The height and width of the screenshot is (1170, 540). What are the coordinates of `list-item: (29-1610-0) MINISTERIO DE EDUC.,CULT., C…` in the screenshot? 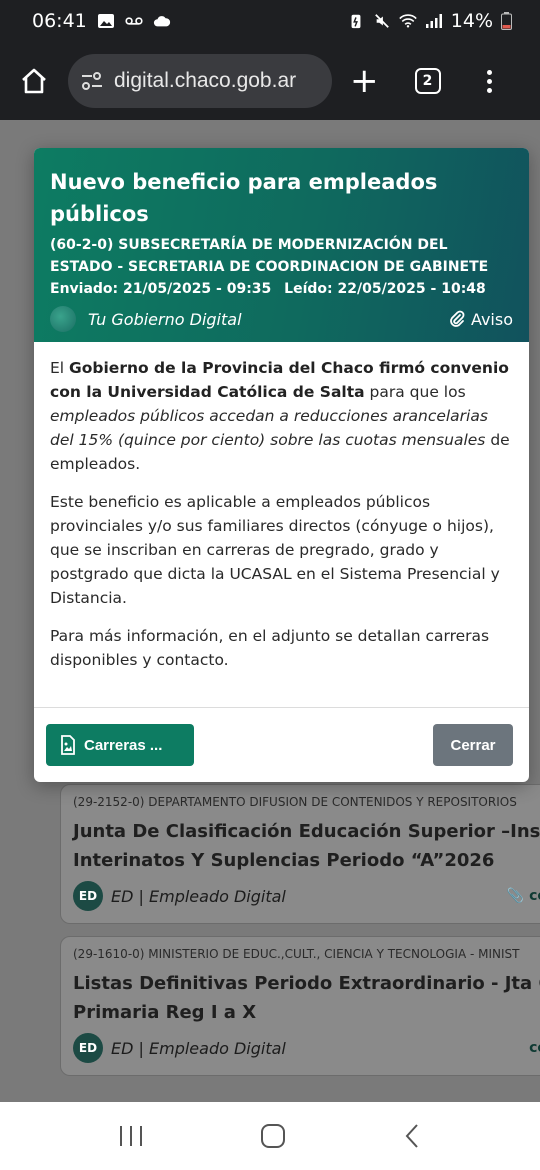 It's located at (300, 1006).